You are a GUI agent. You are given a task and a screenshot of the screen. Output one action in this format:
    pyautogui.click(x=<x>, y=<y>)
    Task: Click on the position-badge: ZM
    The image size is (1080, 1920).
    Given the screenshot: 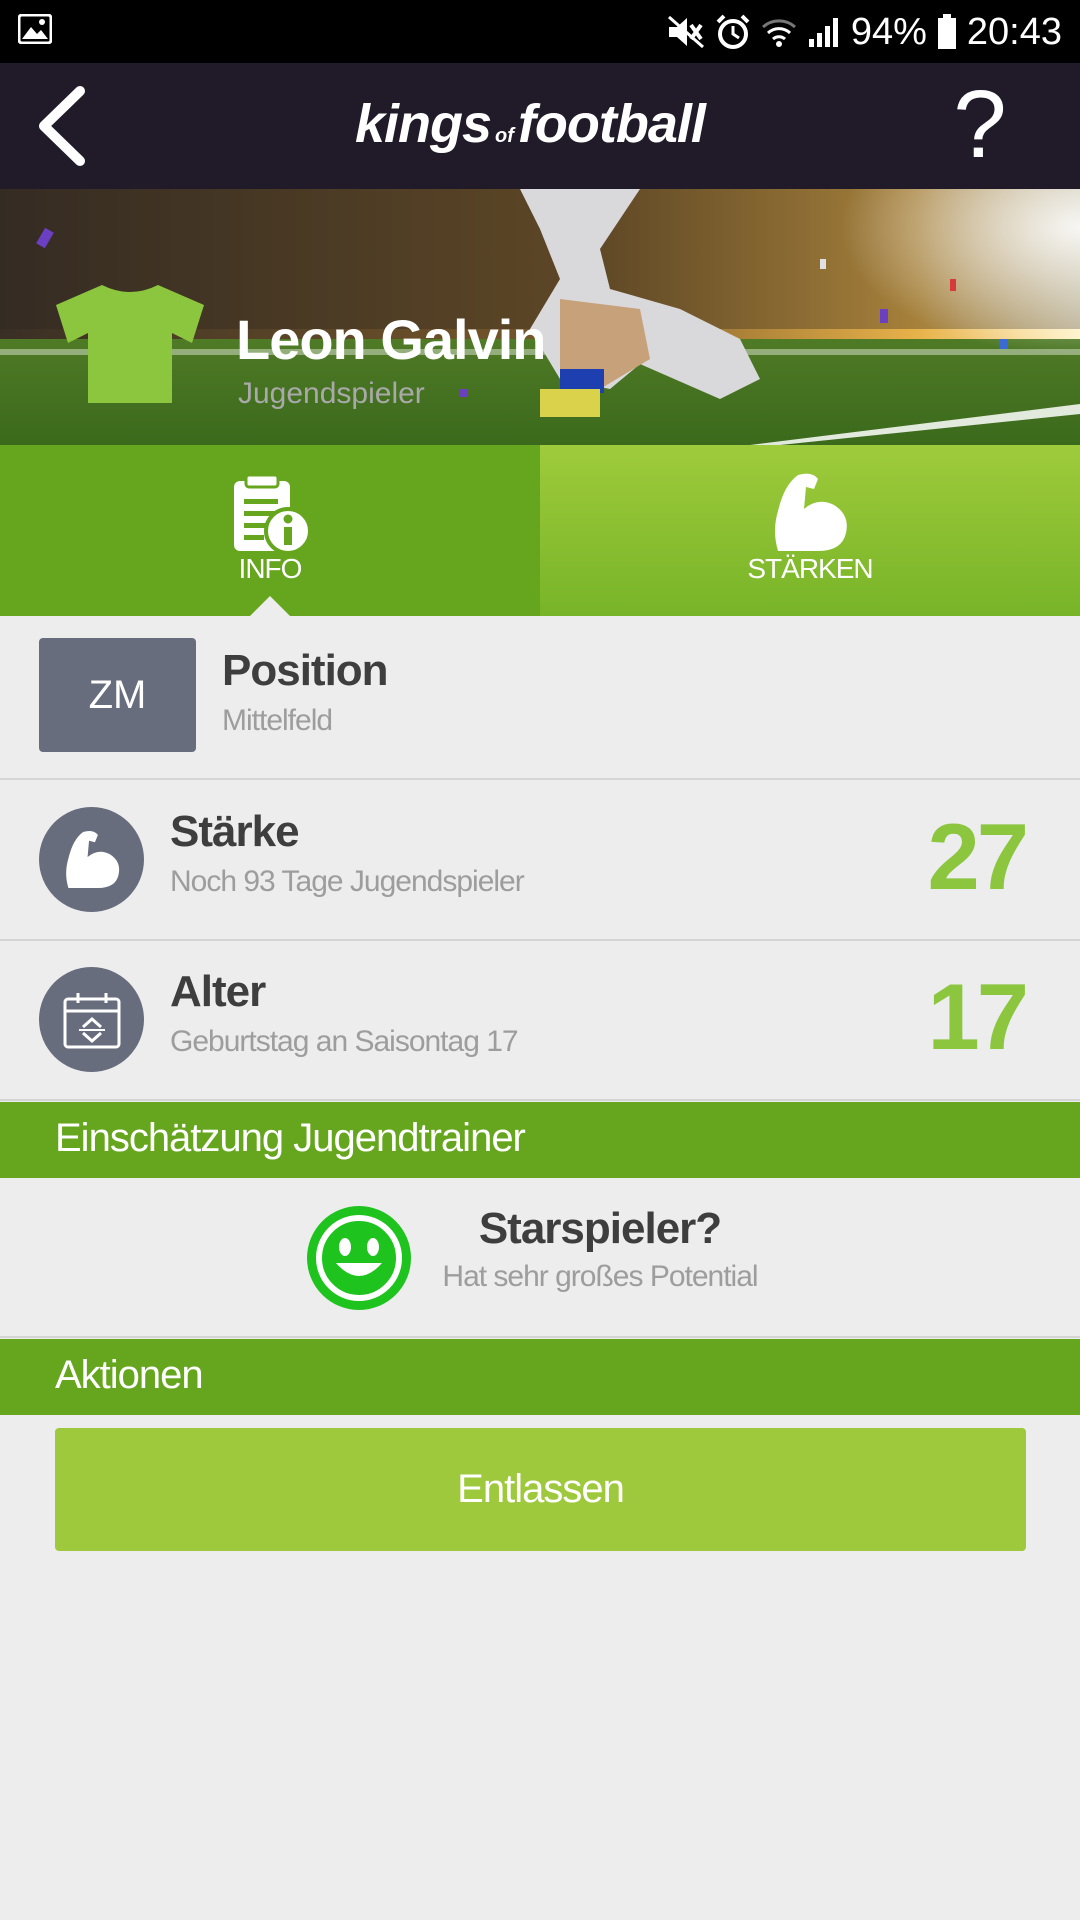 What is the action you would take?
    pyautogui.click(x=117, y=695)
    